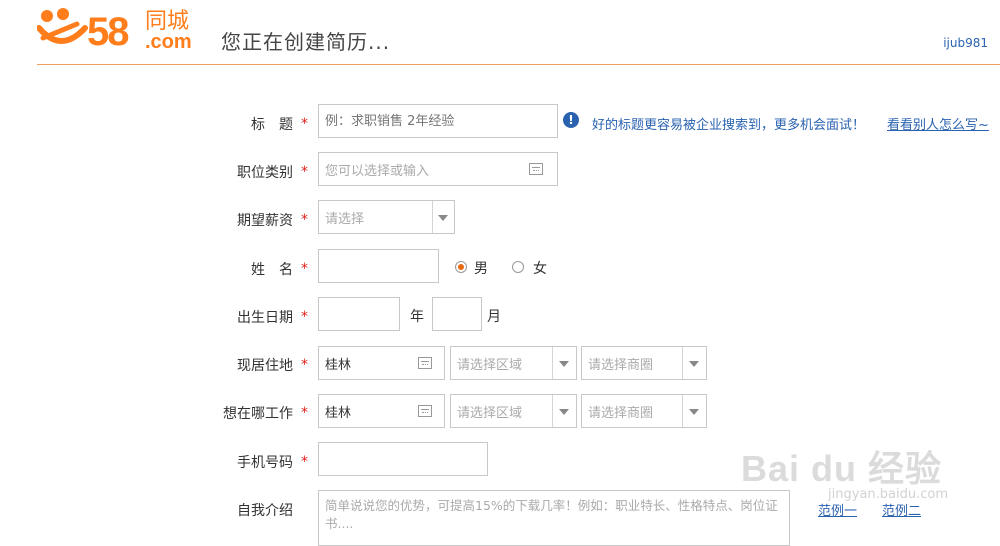 This screenshot has width=1000, height=546. What do you see at coordinates (571, 120) in the screenshot?
I see `info-icon: !` at bounding box center [571, 120].